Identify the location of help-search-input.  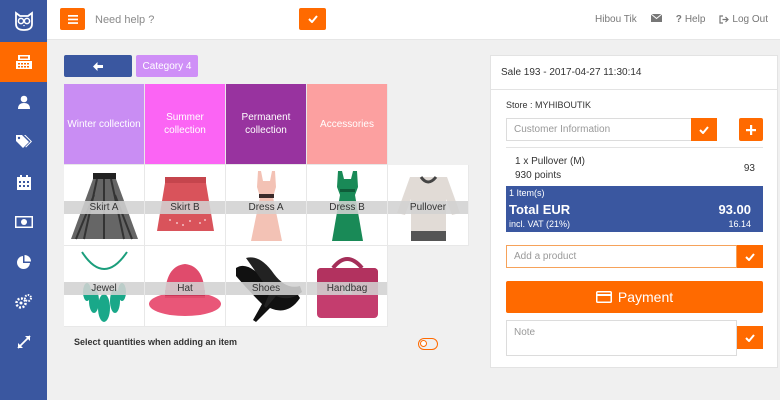
(195, 20).